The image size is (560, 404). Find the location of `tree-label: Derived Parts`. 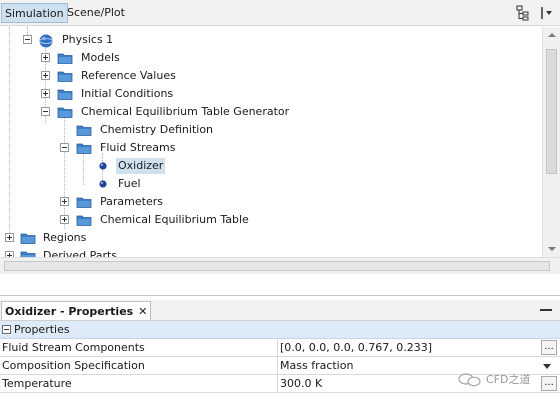

tree-label: Derived Parts is located at coordinates (80, 253).